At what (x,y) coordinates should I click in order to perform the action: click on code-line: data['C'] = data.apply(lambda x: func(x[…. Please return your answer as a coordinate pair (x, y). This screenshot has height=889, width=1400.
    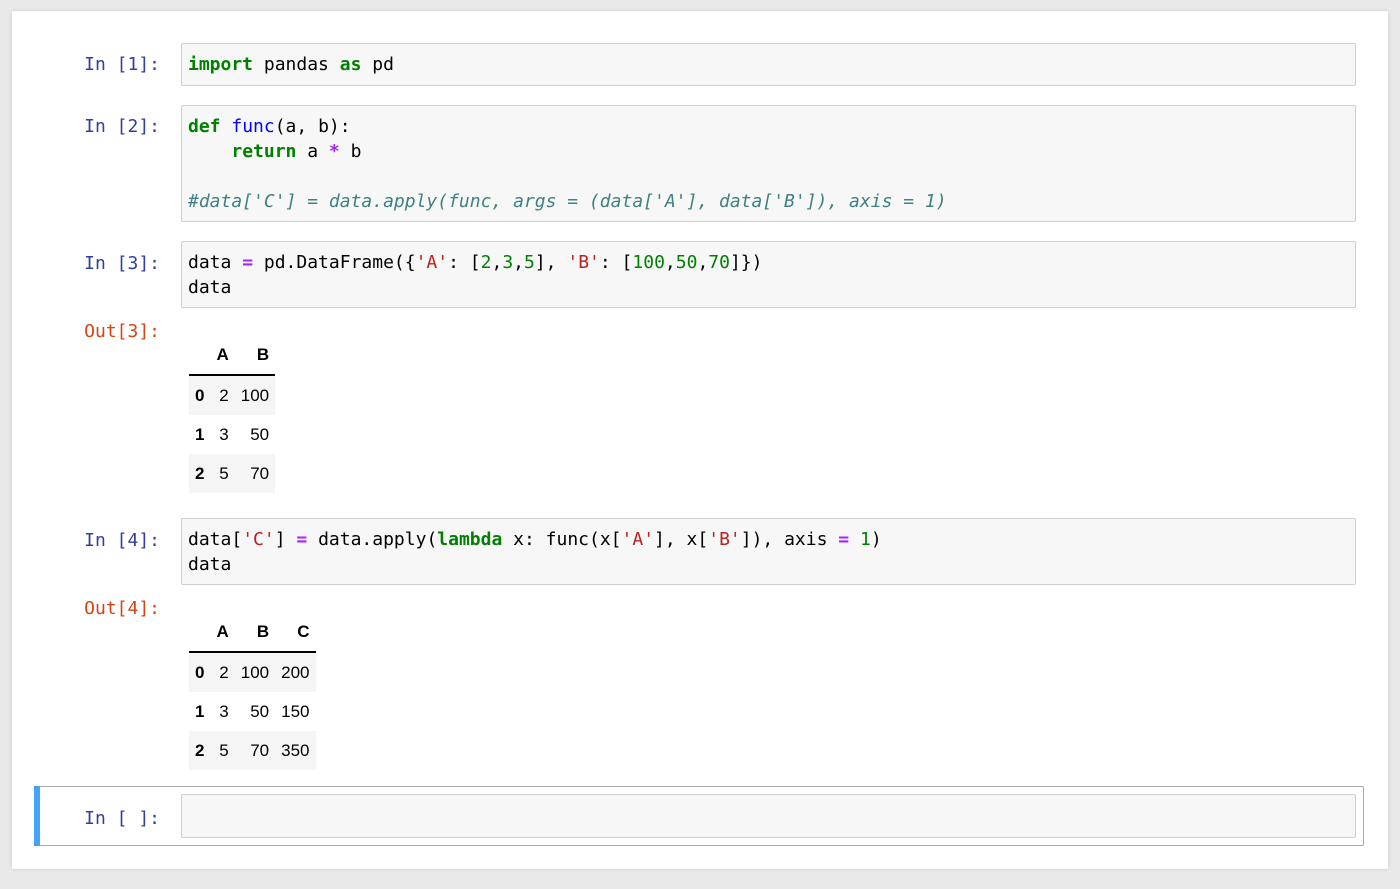
    Looking at the image, I should click on (768, 539).